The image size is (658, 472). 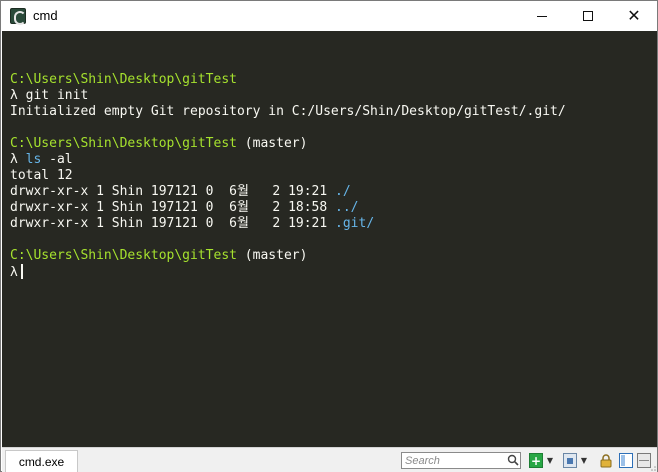 I want to click on console-line: drwxr-xr-x 1 Shin 197121 0 6월 2 19:21 ./, so click(x=333, y=192).